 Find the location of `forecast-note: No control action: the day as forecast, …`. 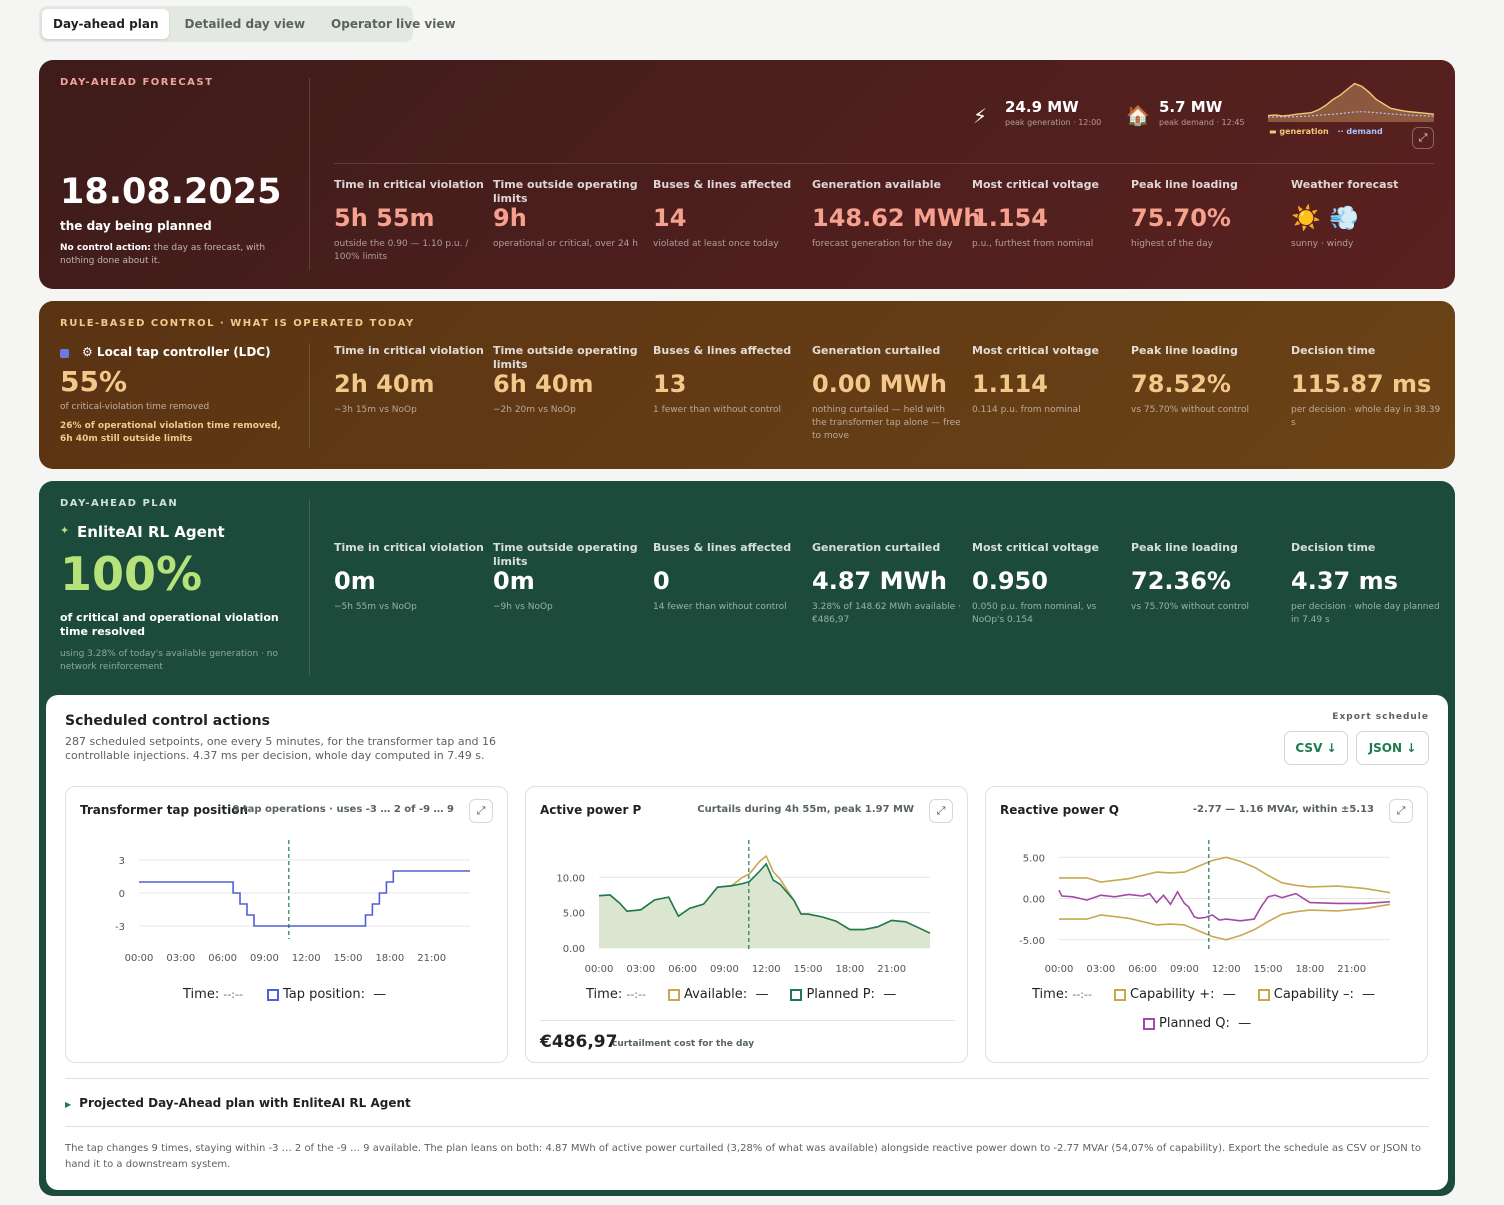

forecast-note: No control action: the day as forecast, … is located at coordinates (167, 255).